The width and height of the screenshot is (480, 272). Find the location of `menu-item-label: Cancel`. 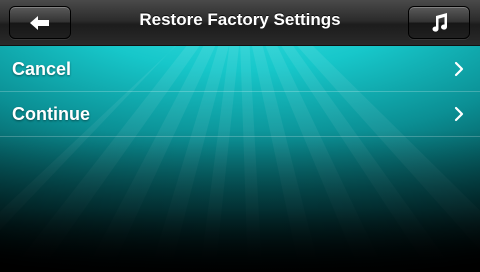

menu-item-label: Cancel is located at coordinates (42, 69).